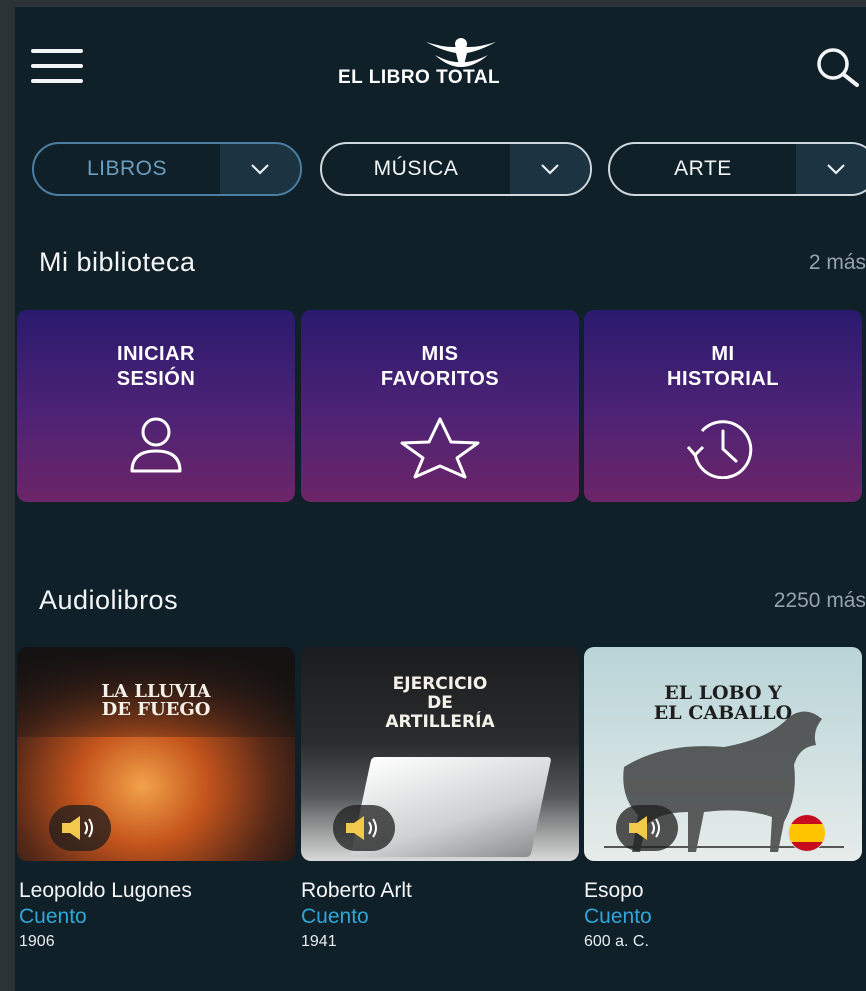 The height and width of the screenshot is (991, 866). I want to click on cover-title: EL LOBO Y EL CABALLO, so click(723, 703).